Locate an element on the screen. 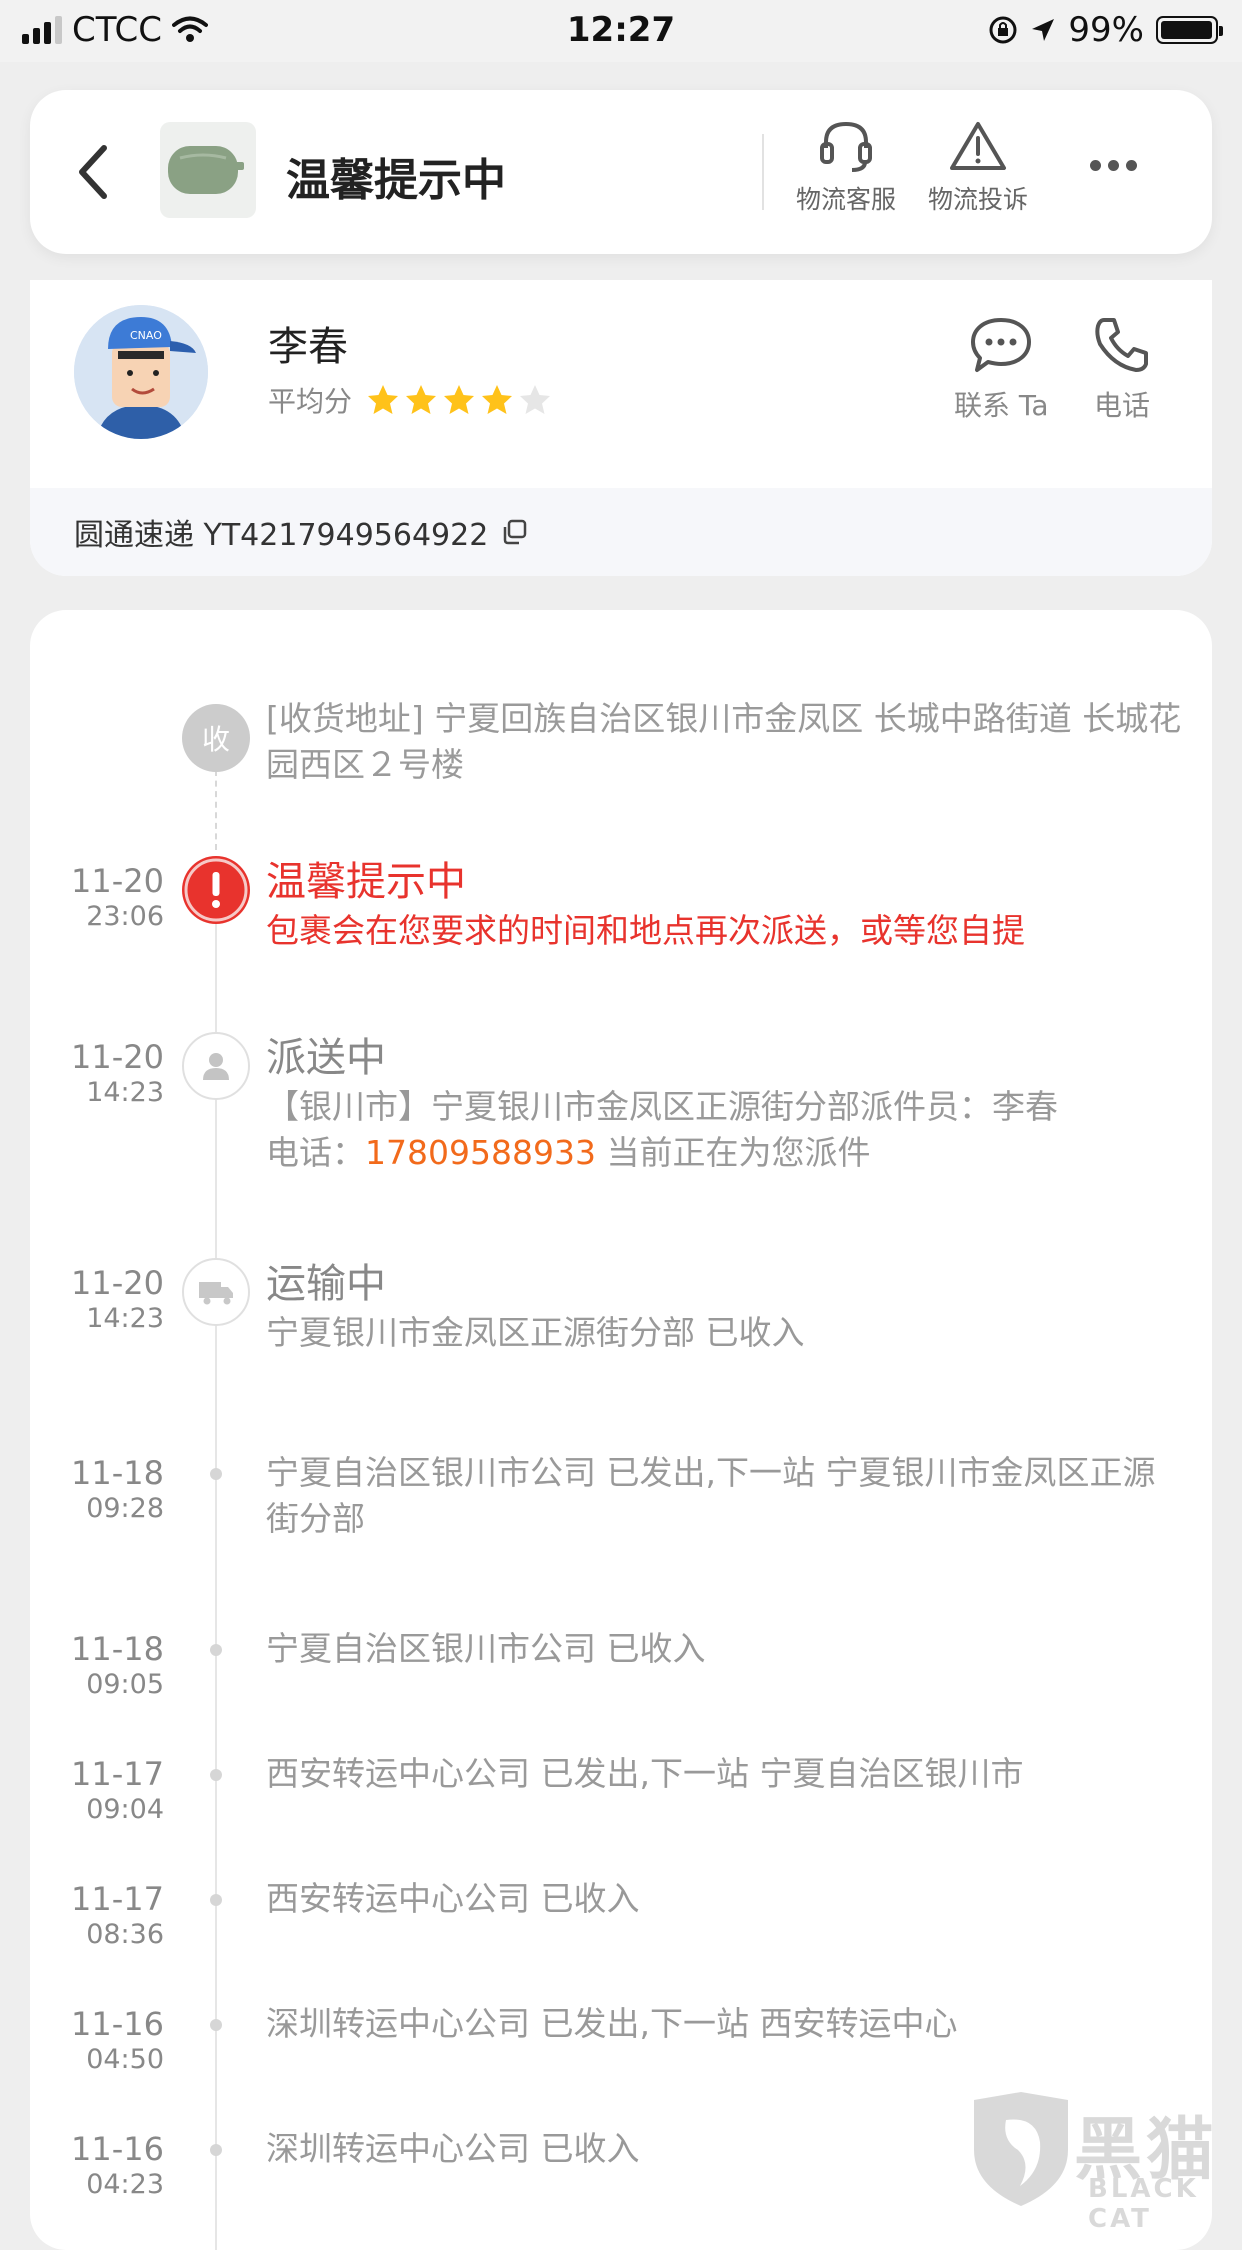  courier-rating: 平均分 is located at coordinates (410, 400).